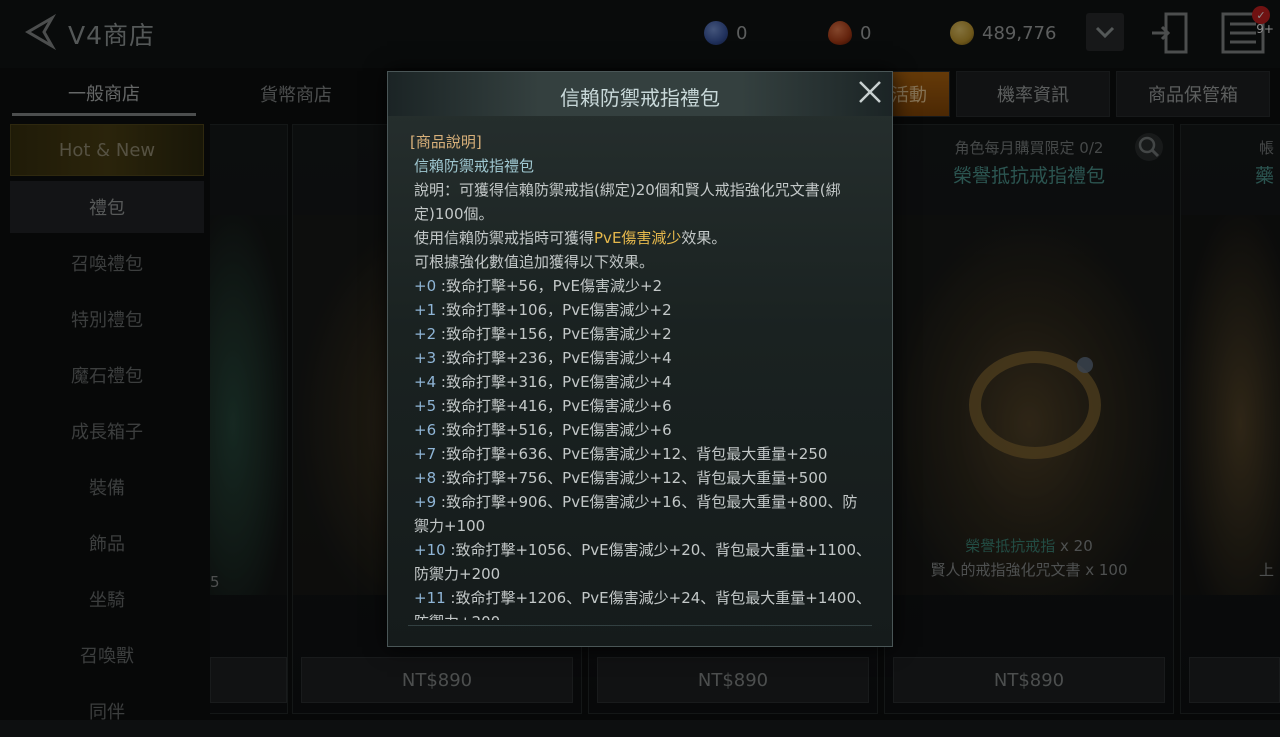 The width and height of the screenshot is (1280, 737). Describe the element at coordinates (425, 478) in the screenshot. I see `level-label: +8` at that location.